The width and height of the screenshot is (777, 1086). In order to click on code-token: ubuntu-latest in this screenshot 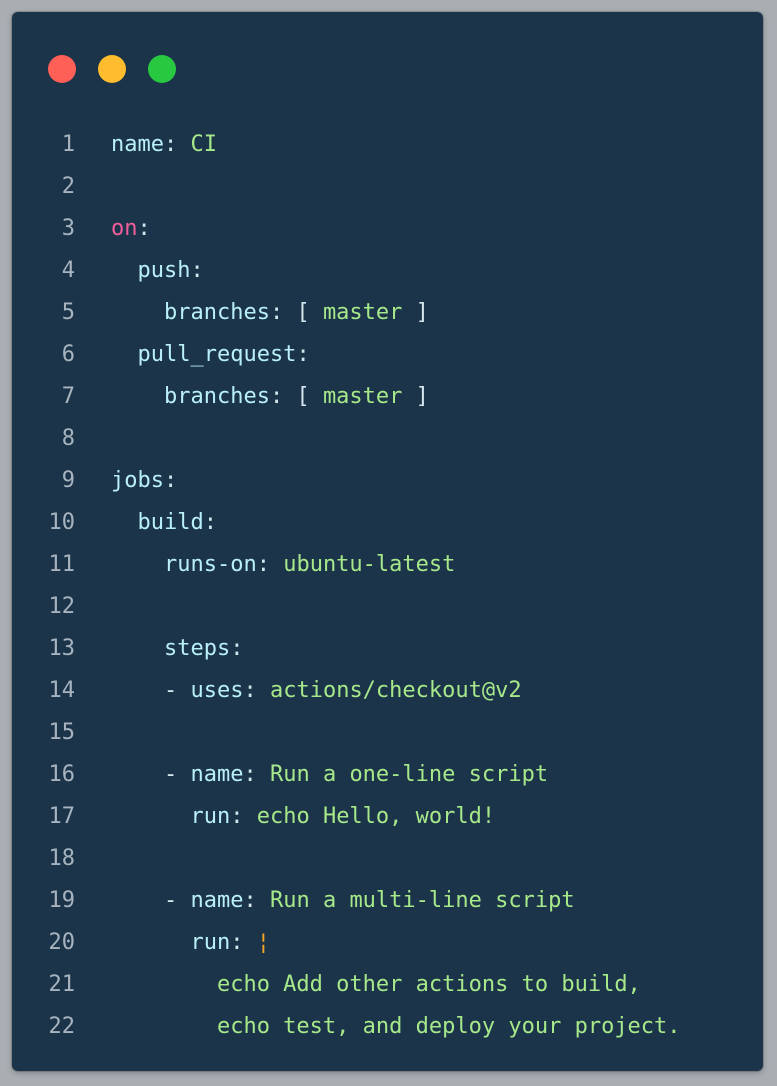, I will do `click(369, 564)`.